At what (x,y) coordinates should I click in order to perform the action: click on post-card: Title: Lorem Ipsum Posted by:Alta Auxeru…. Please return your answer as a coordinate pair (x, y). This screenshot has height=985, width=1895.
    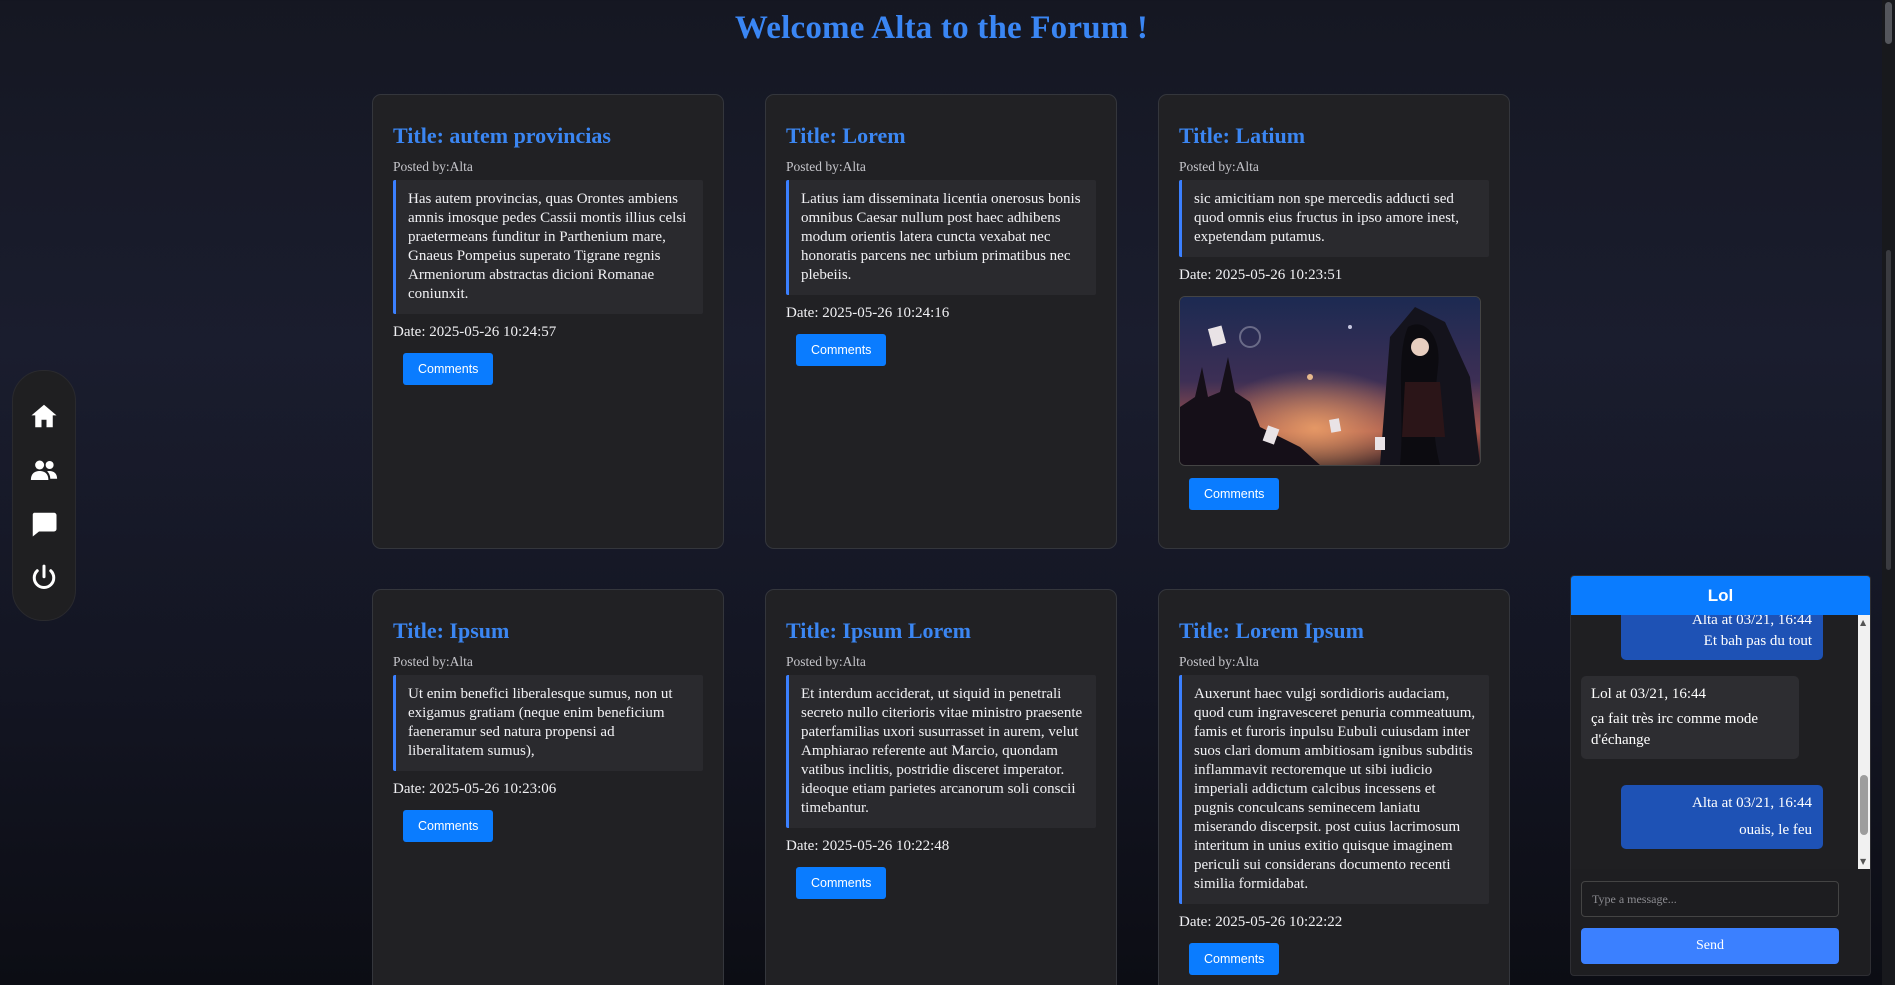
    Looking at the image, I should click on (1334, 787).